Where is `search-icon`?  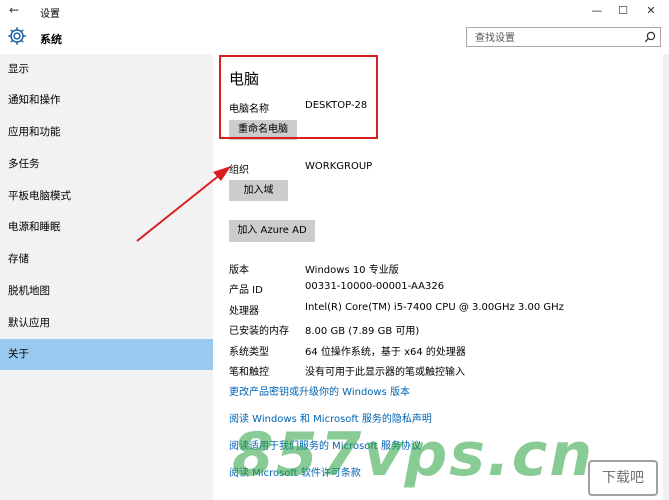
search-icon is located at coordinates (650, 37).